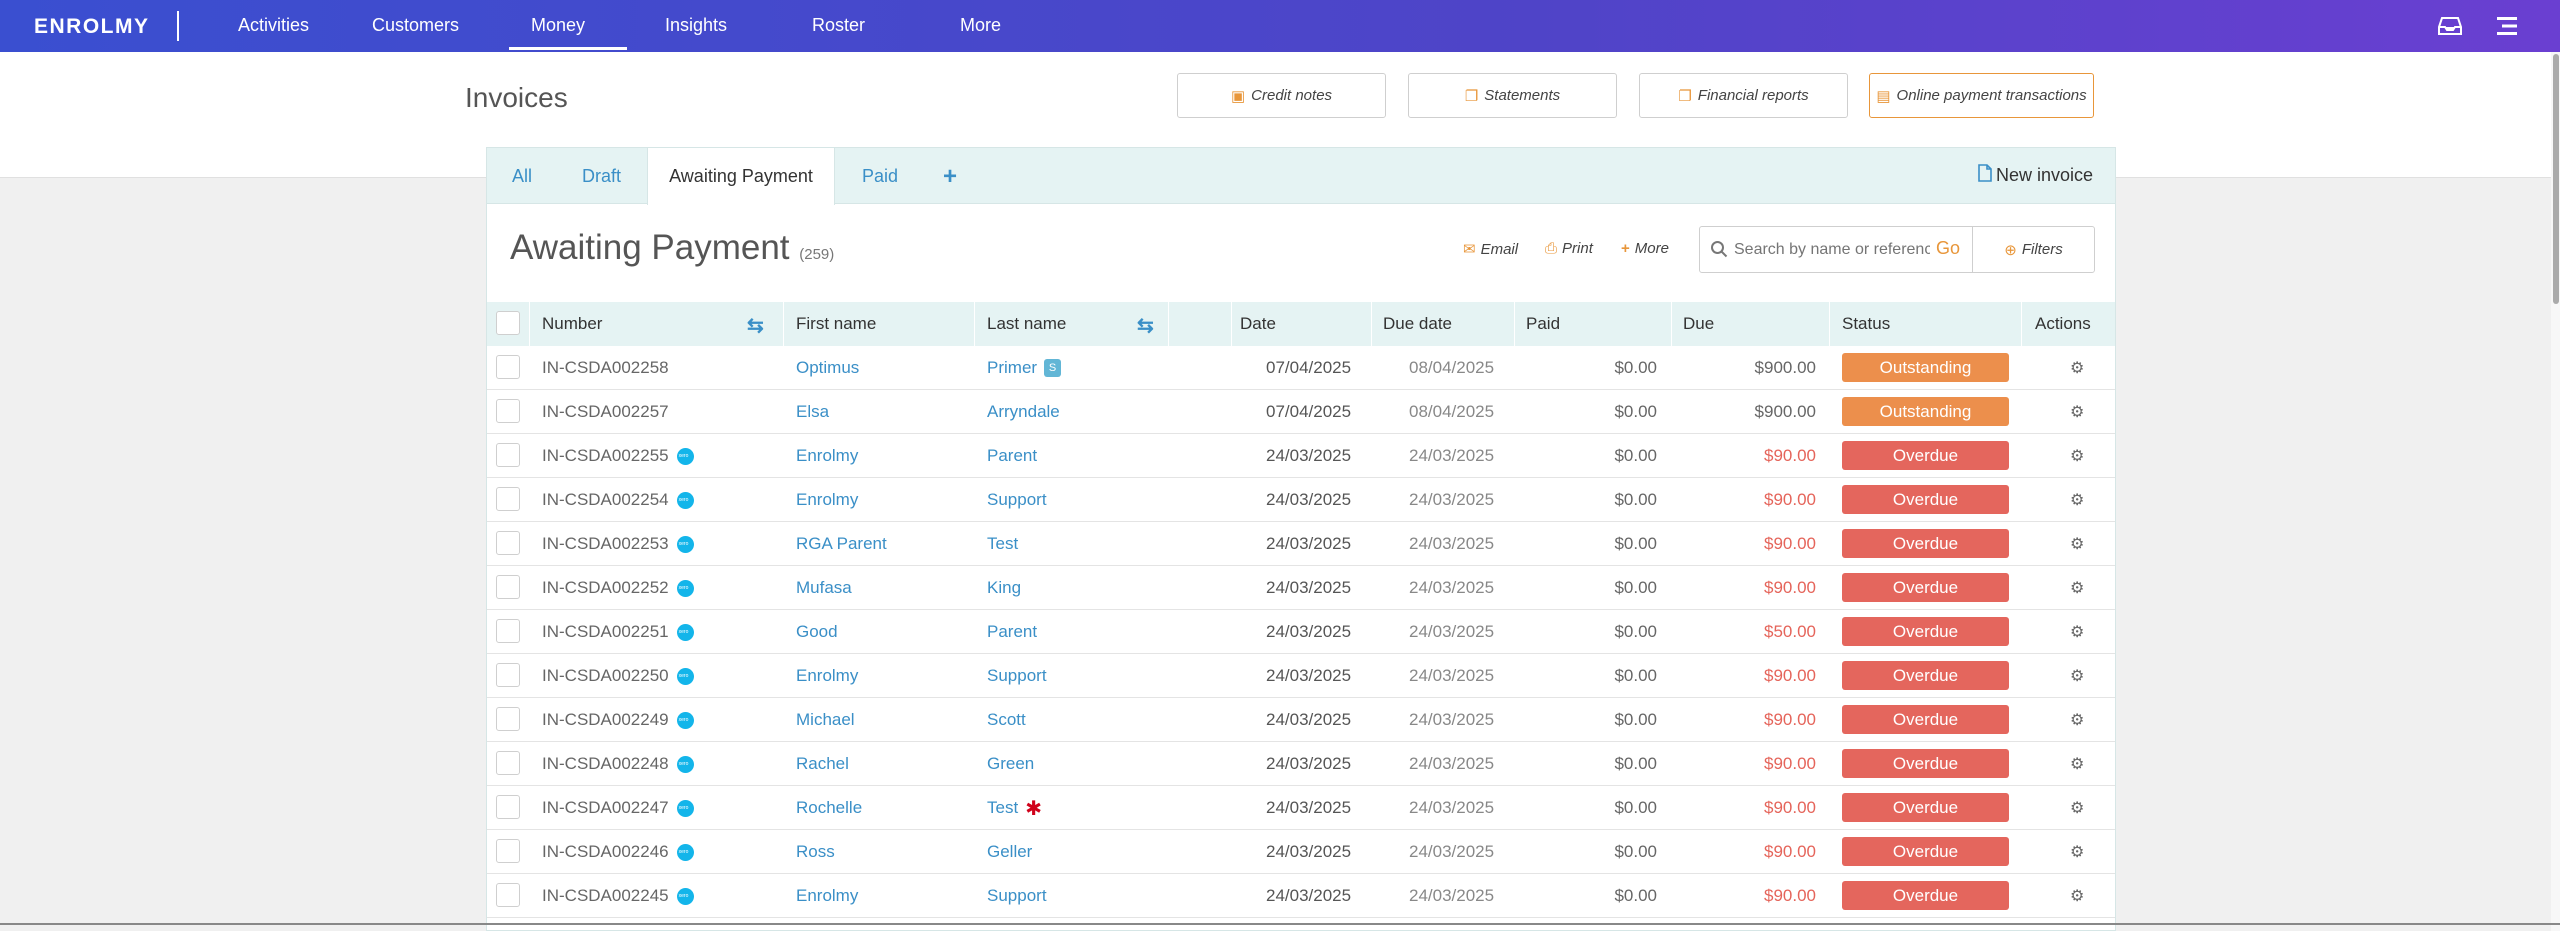  I want to click on search-go-button: Go, so click(1948, 248).